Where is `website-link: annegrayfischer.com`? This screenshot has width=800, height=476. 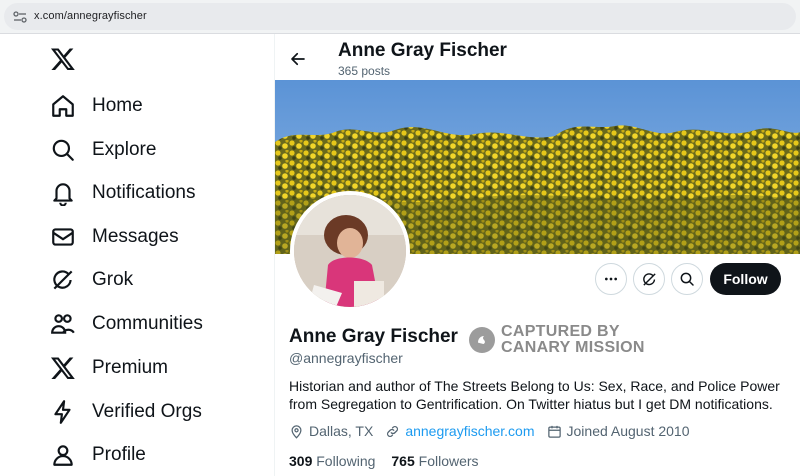
website-link: annegrayfischer.com is located at coordinates (469, 431).